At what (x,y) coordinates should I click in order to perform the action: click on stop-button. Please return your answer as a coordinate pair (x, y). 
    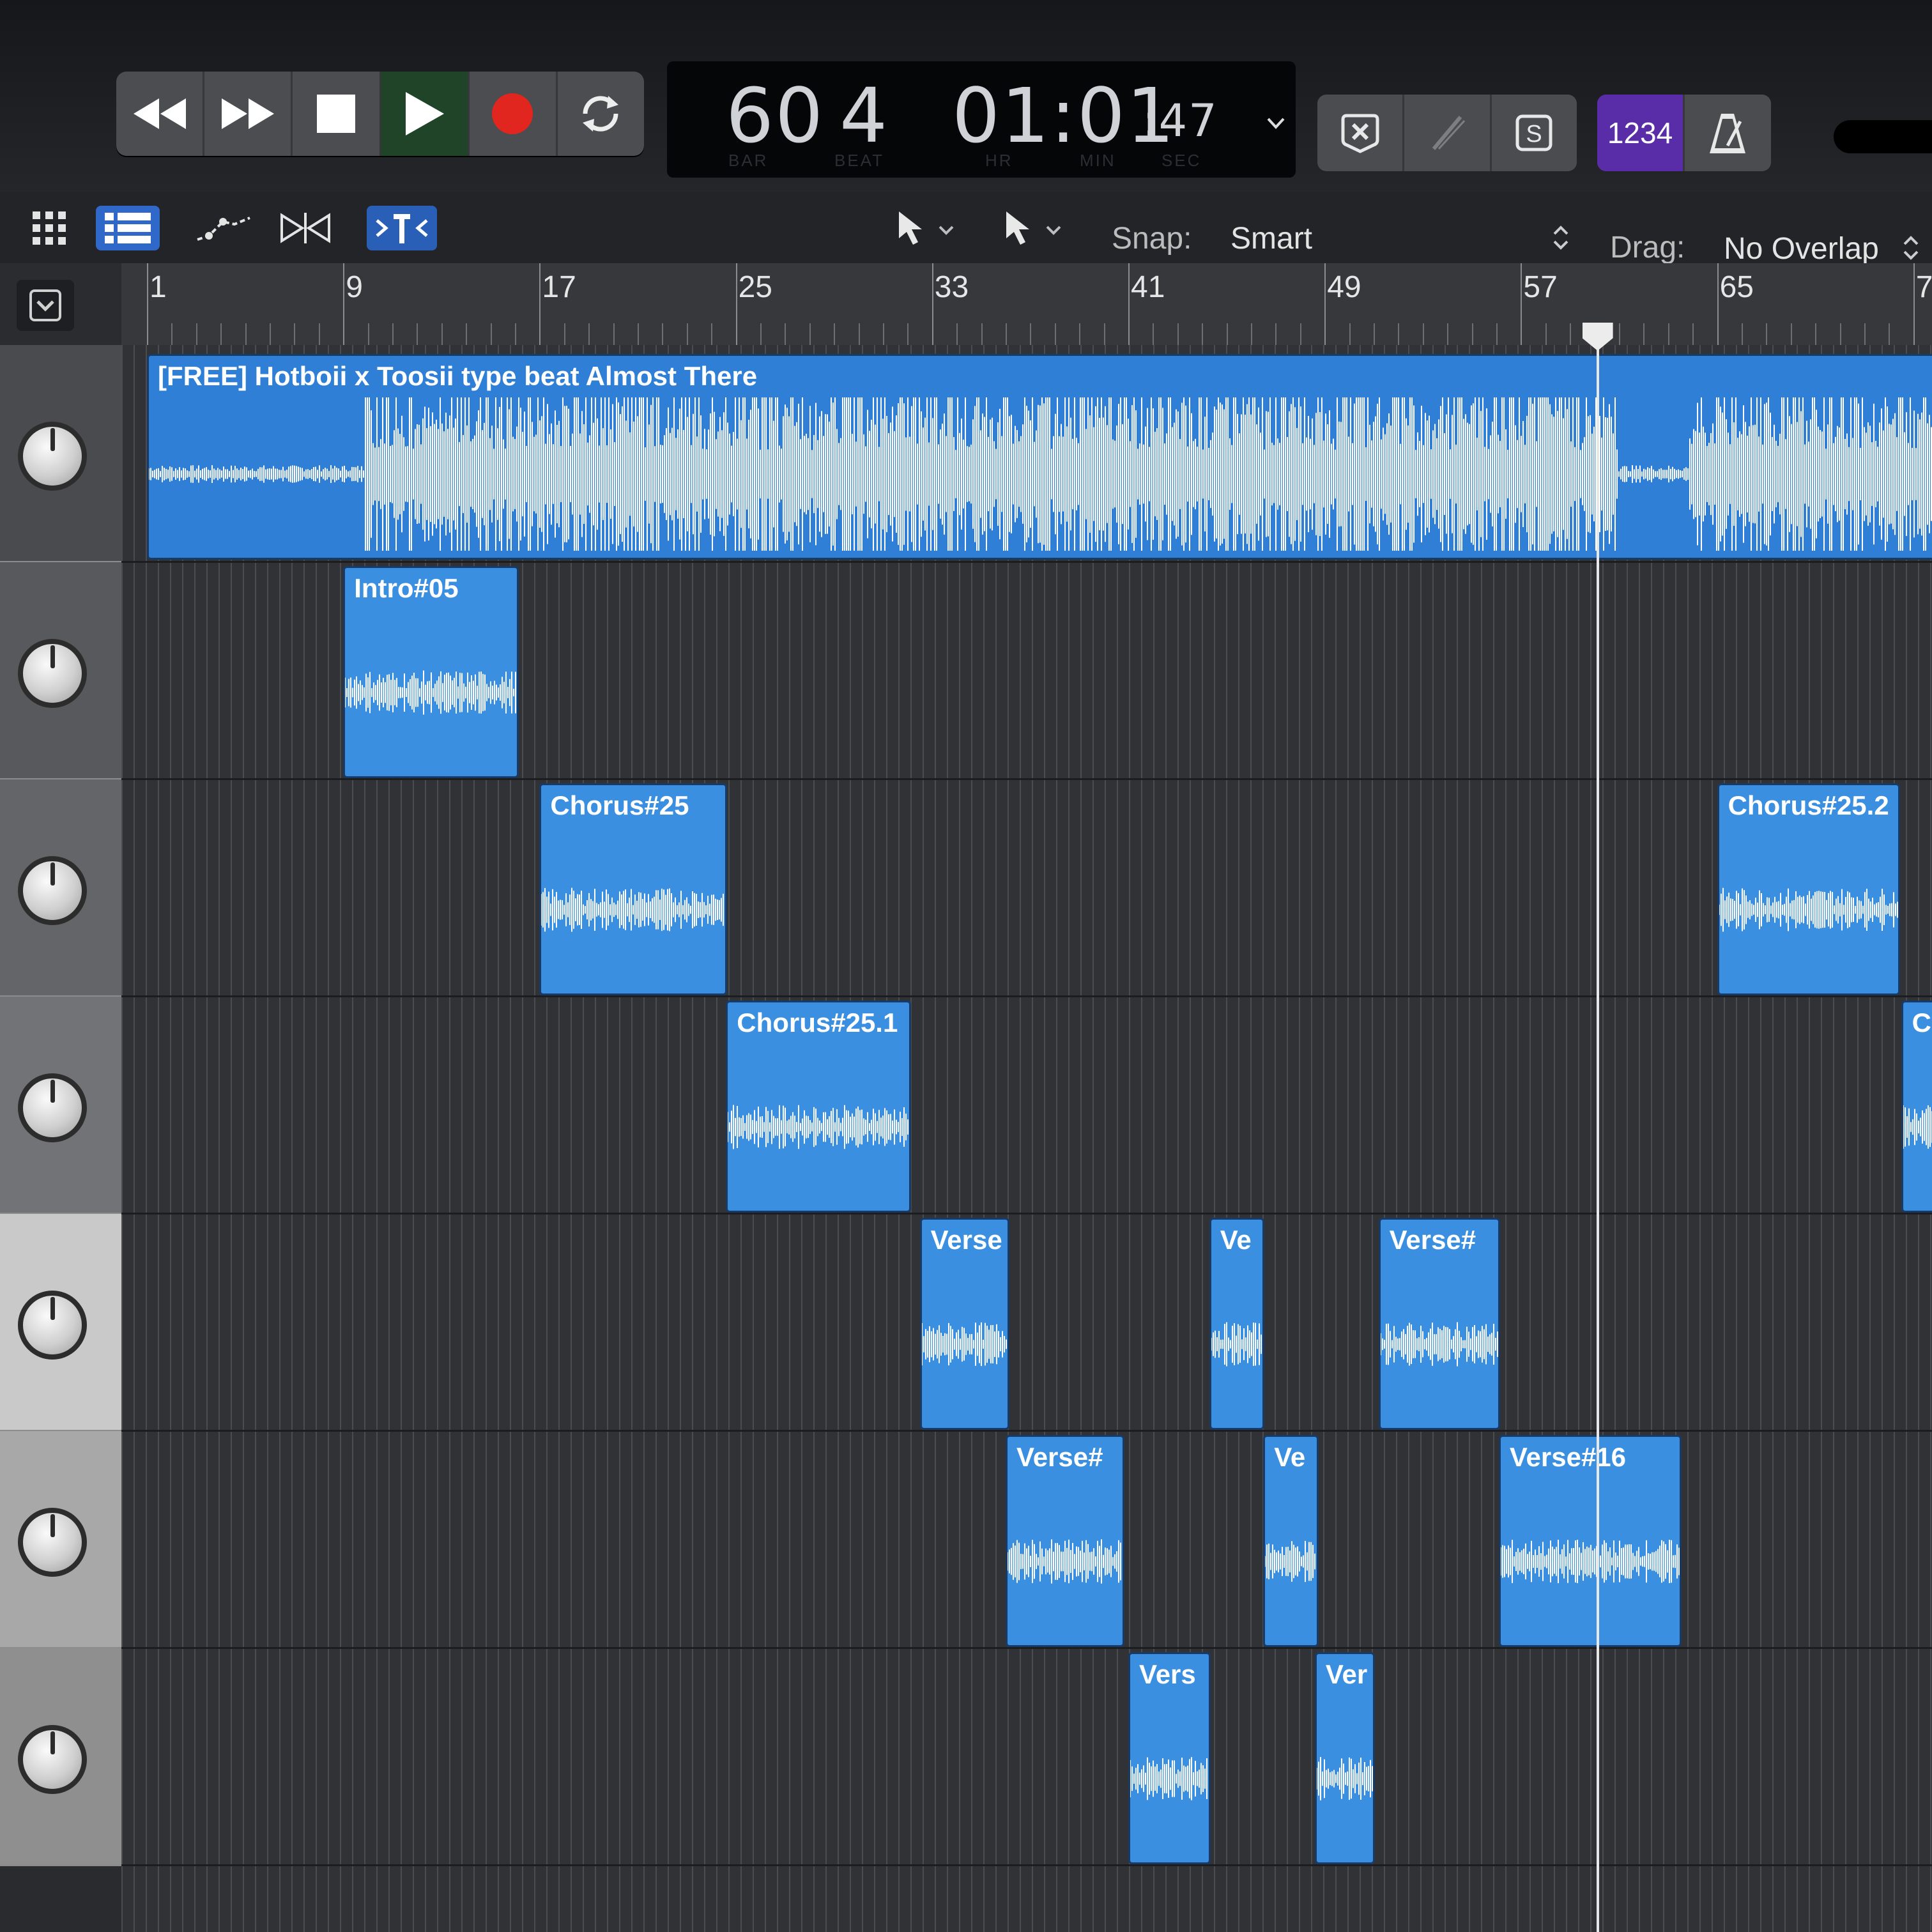
    Looking at the image, I should click on (337, 114).